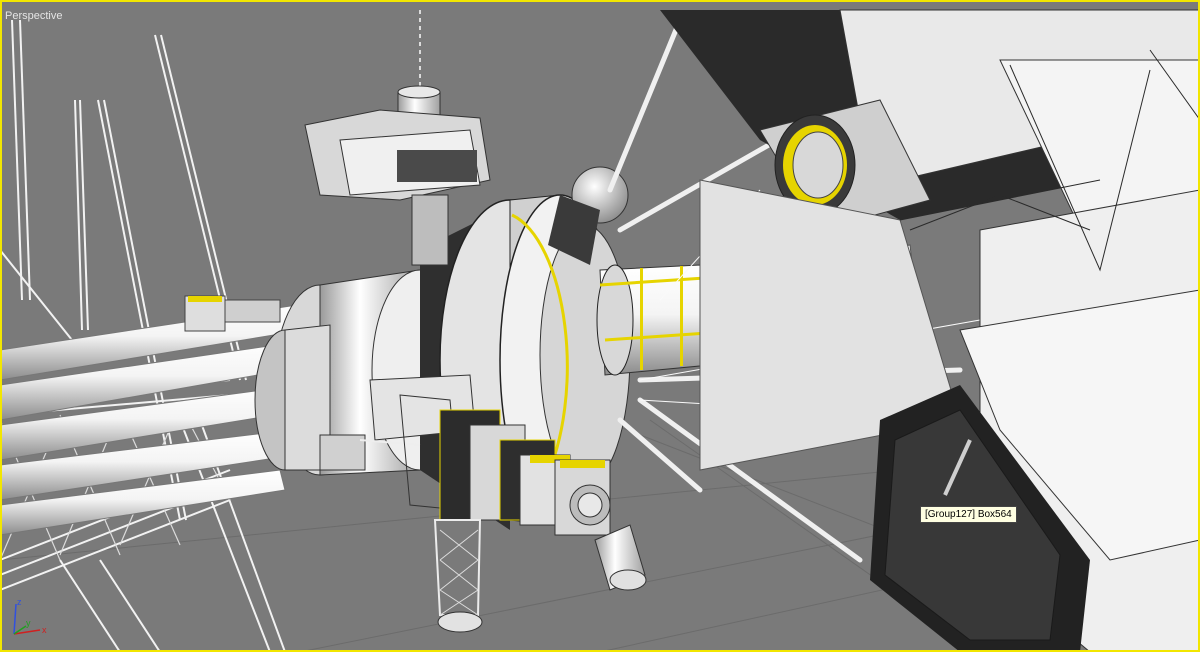 This screenshot has width=1200, height=652. What do you see at coordinates (30, 616) in the screenshot?
I see `axis-tripod-icon: z y x` at bounding box center [30, 616].